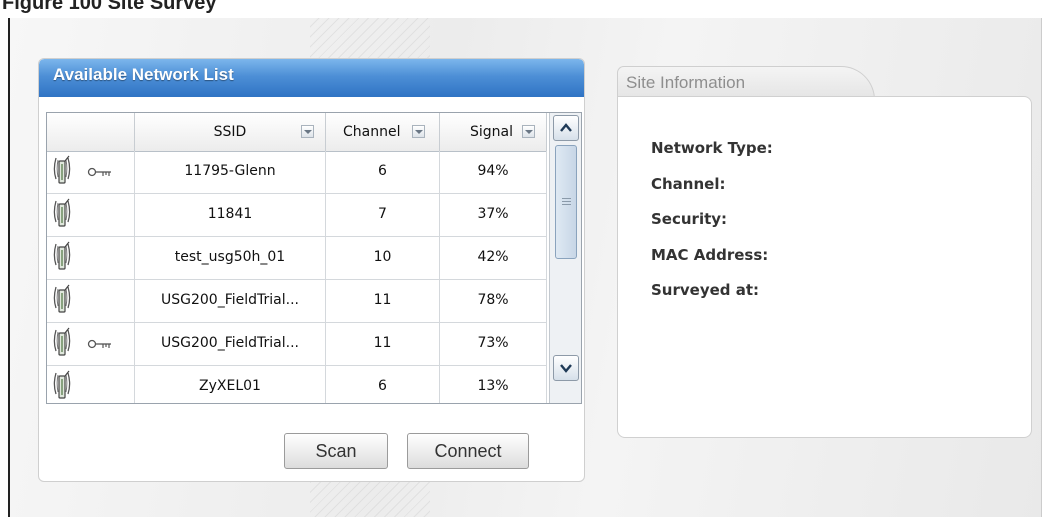  What do you see at coordinates (493, 172) in the screenshot?
I see `signal-cell: 94%` at bounding box center [493, 172].